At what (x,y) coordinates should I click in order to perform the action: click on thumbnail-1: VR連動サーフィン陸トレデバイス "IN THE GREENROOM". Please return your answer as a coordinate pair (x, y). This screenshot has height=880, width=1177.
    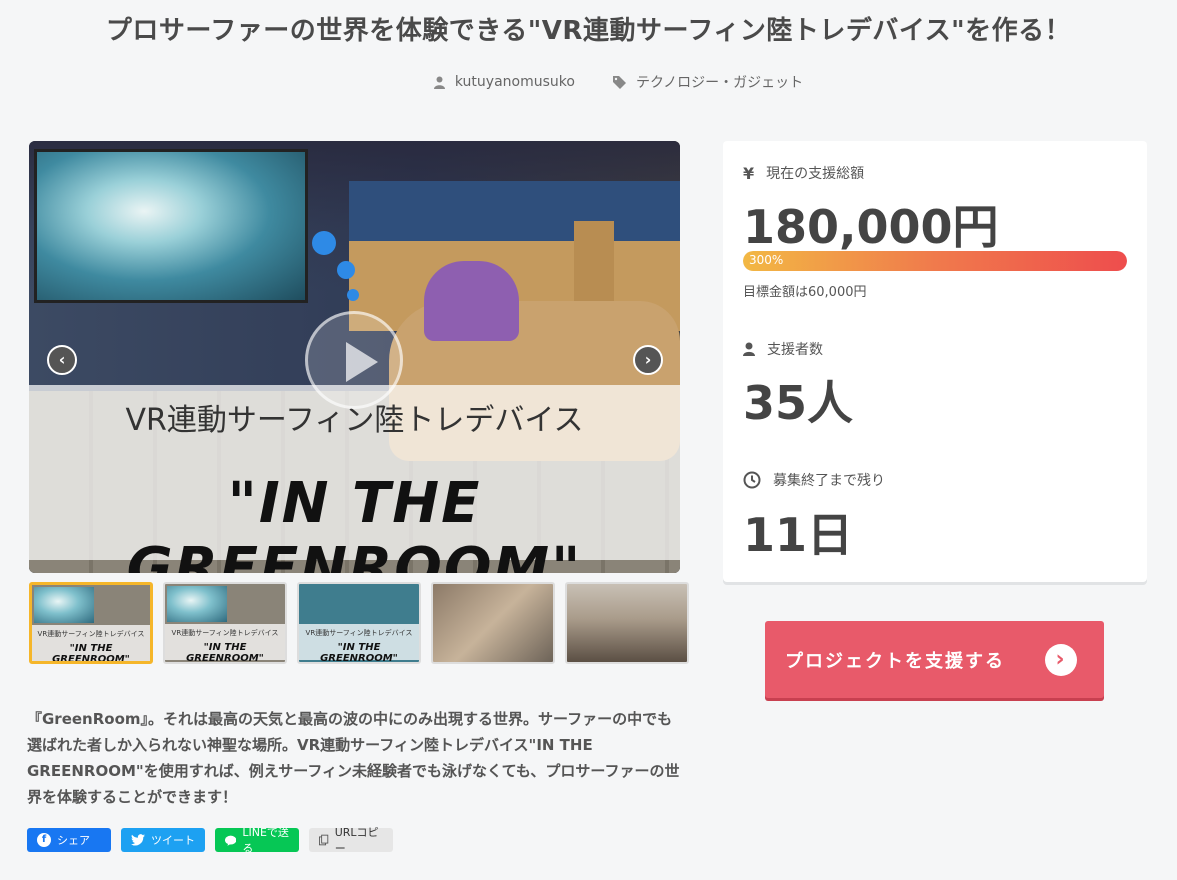
    Looking at the image, I should click on (91, 623).